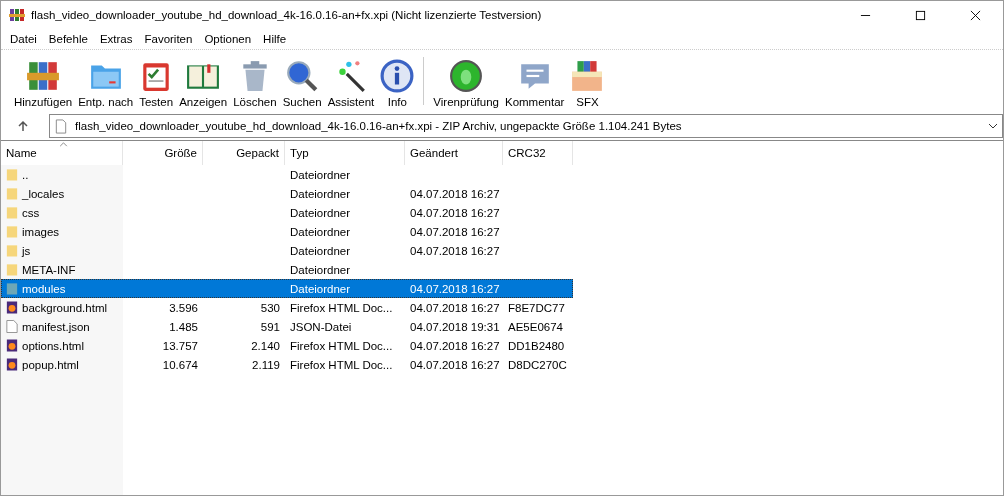 The width and height of the screenshot is (1004, 496). Describe the element at coordinates (526, 126) in the screenshot. I see `address-field: flash_video_downloader_youtube_hd_download_4k-16.0.16-an+fx.xpi - ZIP Archiv, ungepackte Größe 1.104.241 Bytes` at that location.